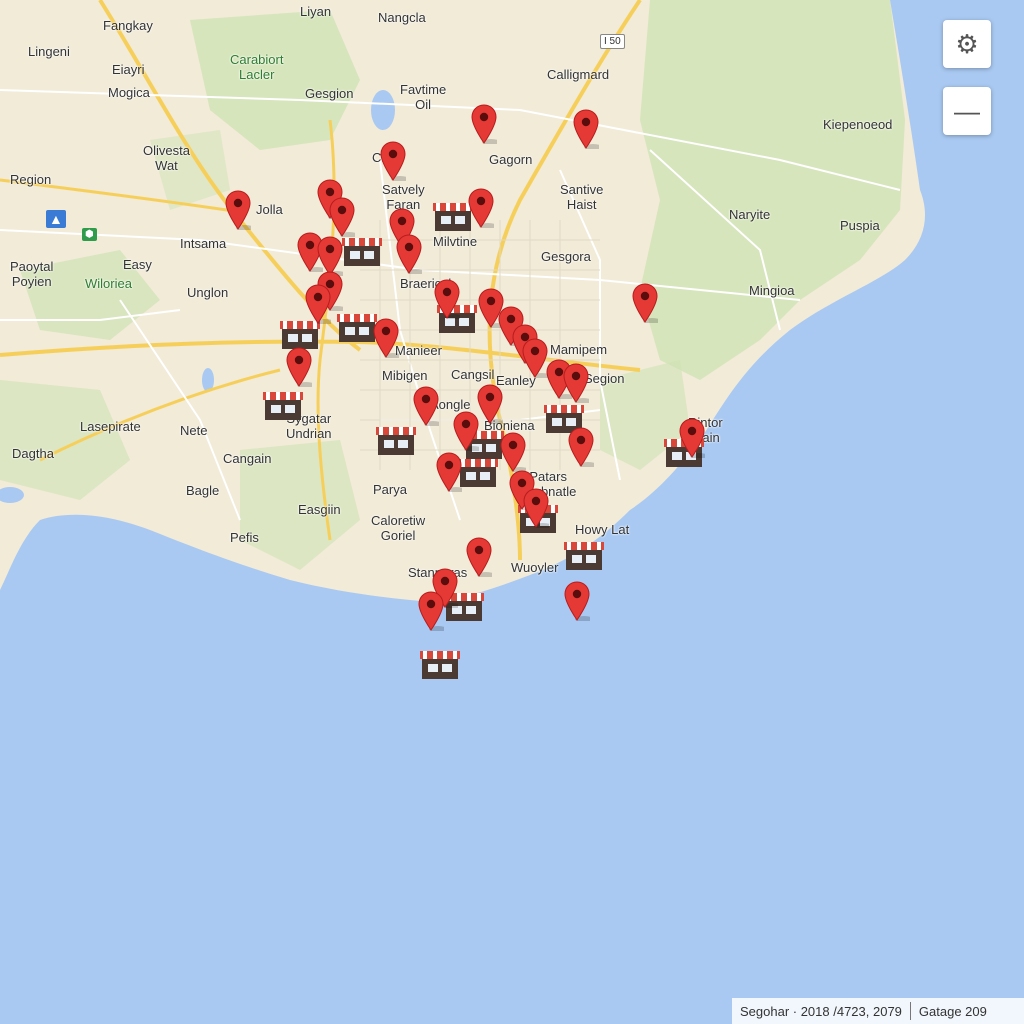 The width and height of the screenshot is (1024, 1024). I want to click on place-label: Gesgion, so click(329, 93).